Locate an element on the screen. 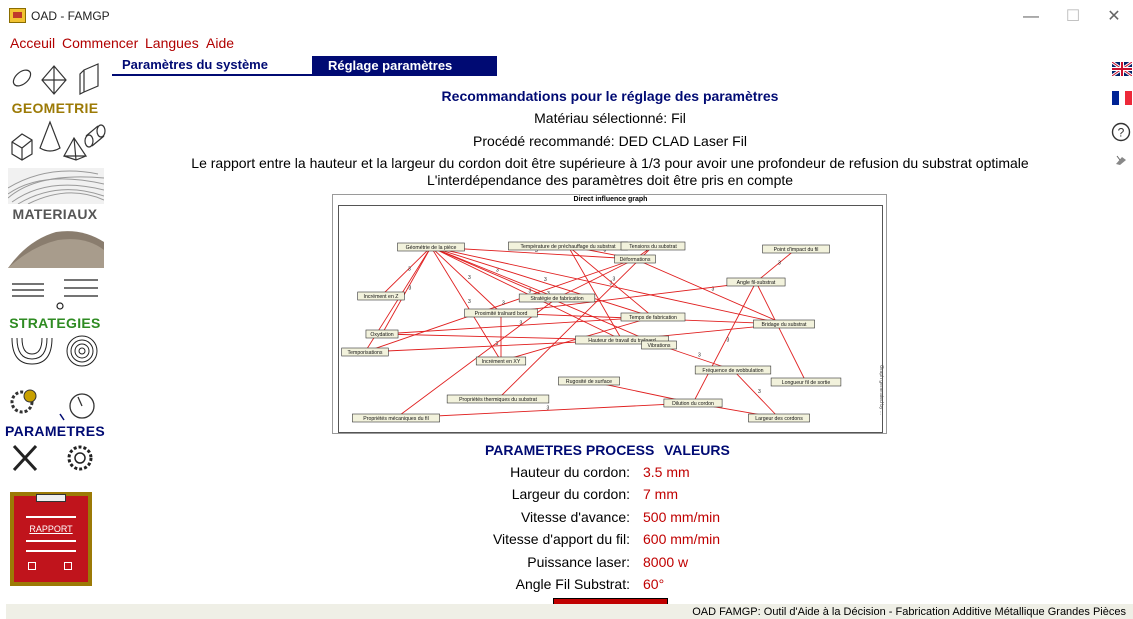 The image size is (1133, 619). graph-node-label: Géométrie de la pièce is located at coordinates (431, 248).